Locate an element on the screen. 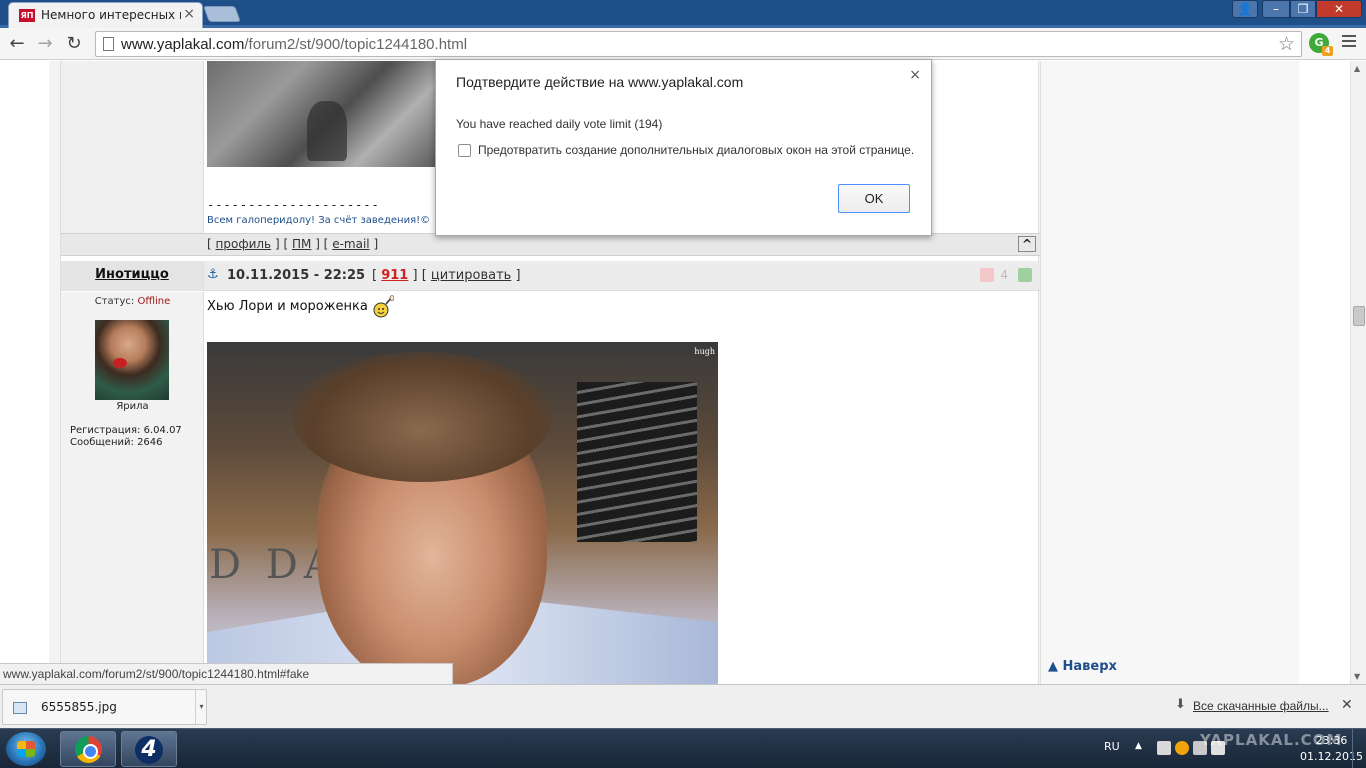 This screenshot has width=1366, height=768. post-datetime: 10.11.2015 - 22:25 is located at coordinates (296, 275).